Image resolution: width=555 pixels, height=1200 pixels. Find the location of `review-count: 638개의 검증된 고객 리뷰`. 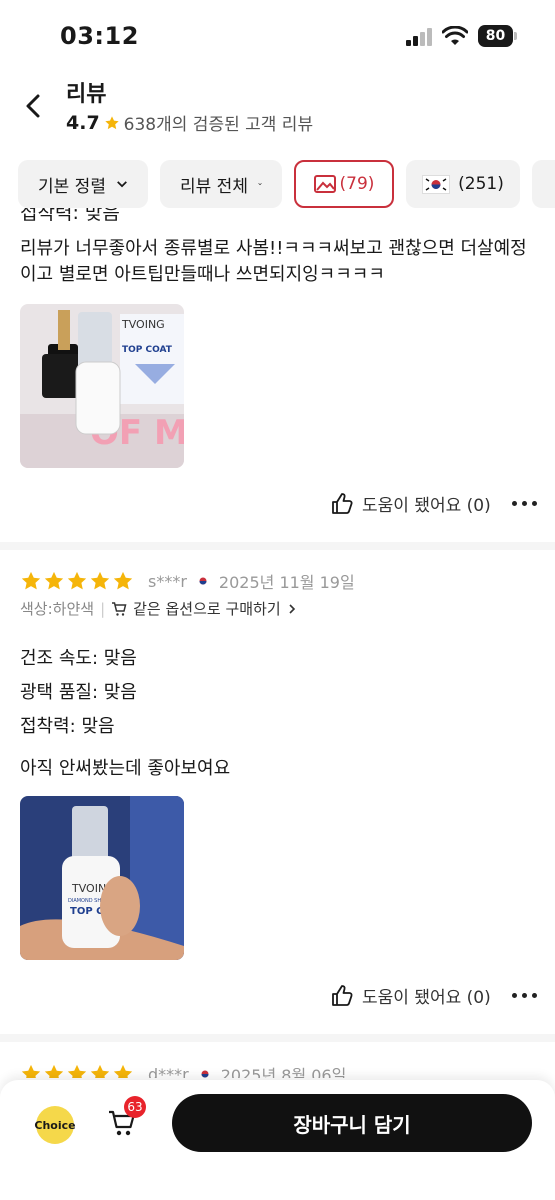

review-count: 638개의 검증된 고객 리뷰 is located at coordinates (218, 125).